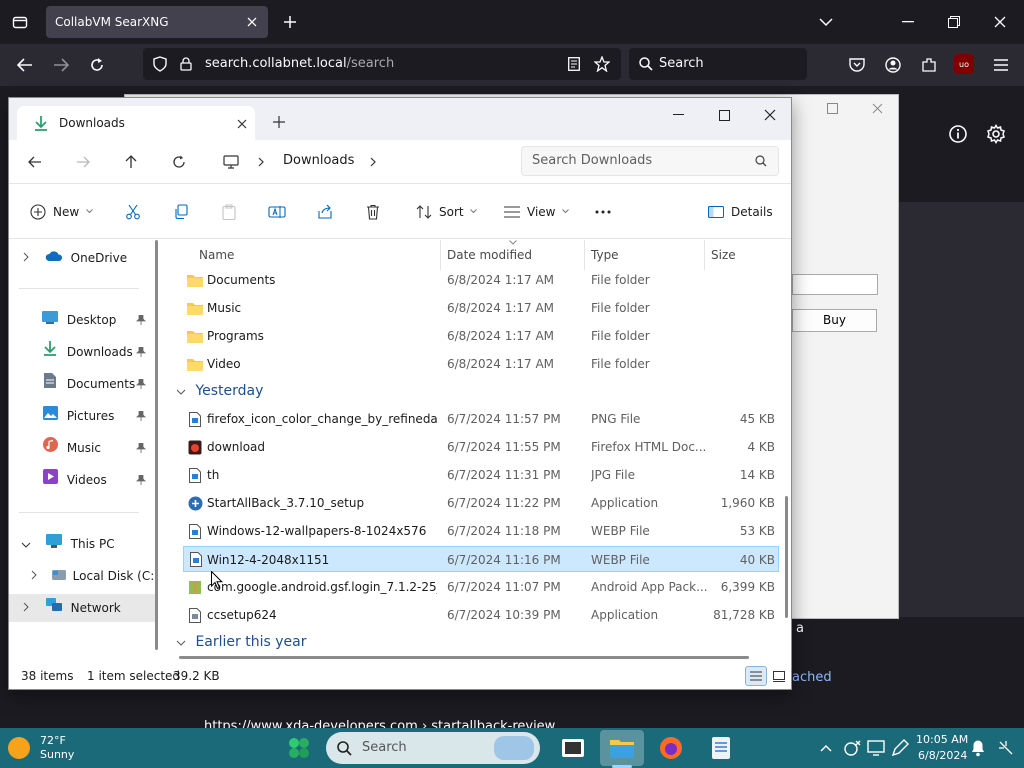 The height and width of the screenshot is (768, 1024). Describe the element at coordinates (160, 64) in the screenshot. I see `shield-icon` at that location.